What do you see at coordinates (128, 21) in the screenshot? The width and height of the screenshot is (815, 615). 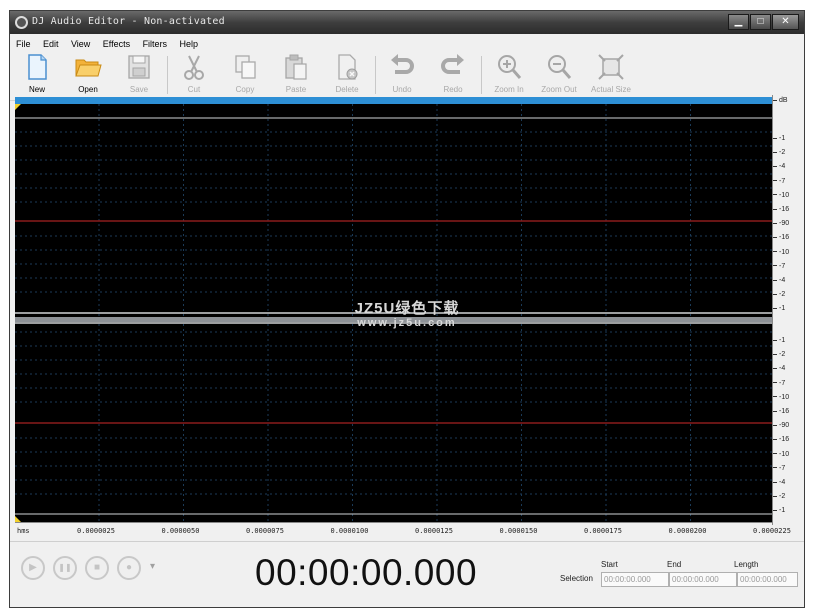 I see `window-title: DJ Audio Editor - Non-activated` at bounding box center [128, 21].